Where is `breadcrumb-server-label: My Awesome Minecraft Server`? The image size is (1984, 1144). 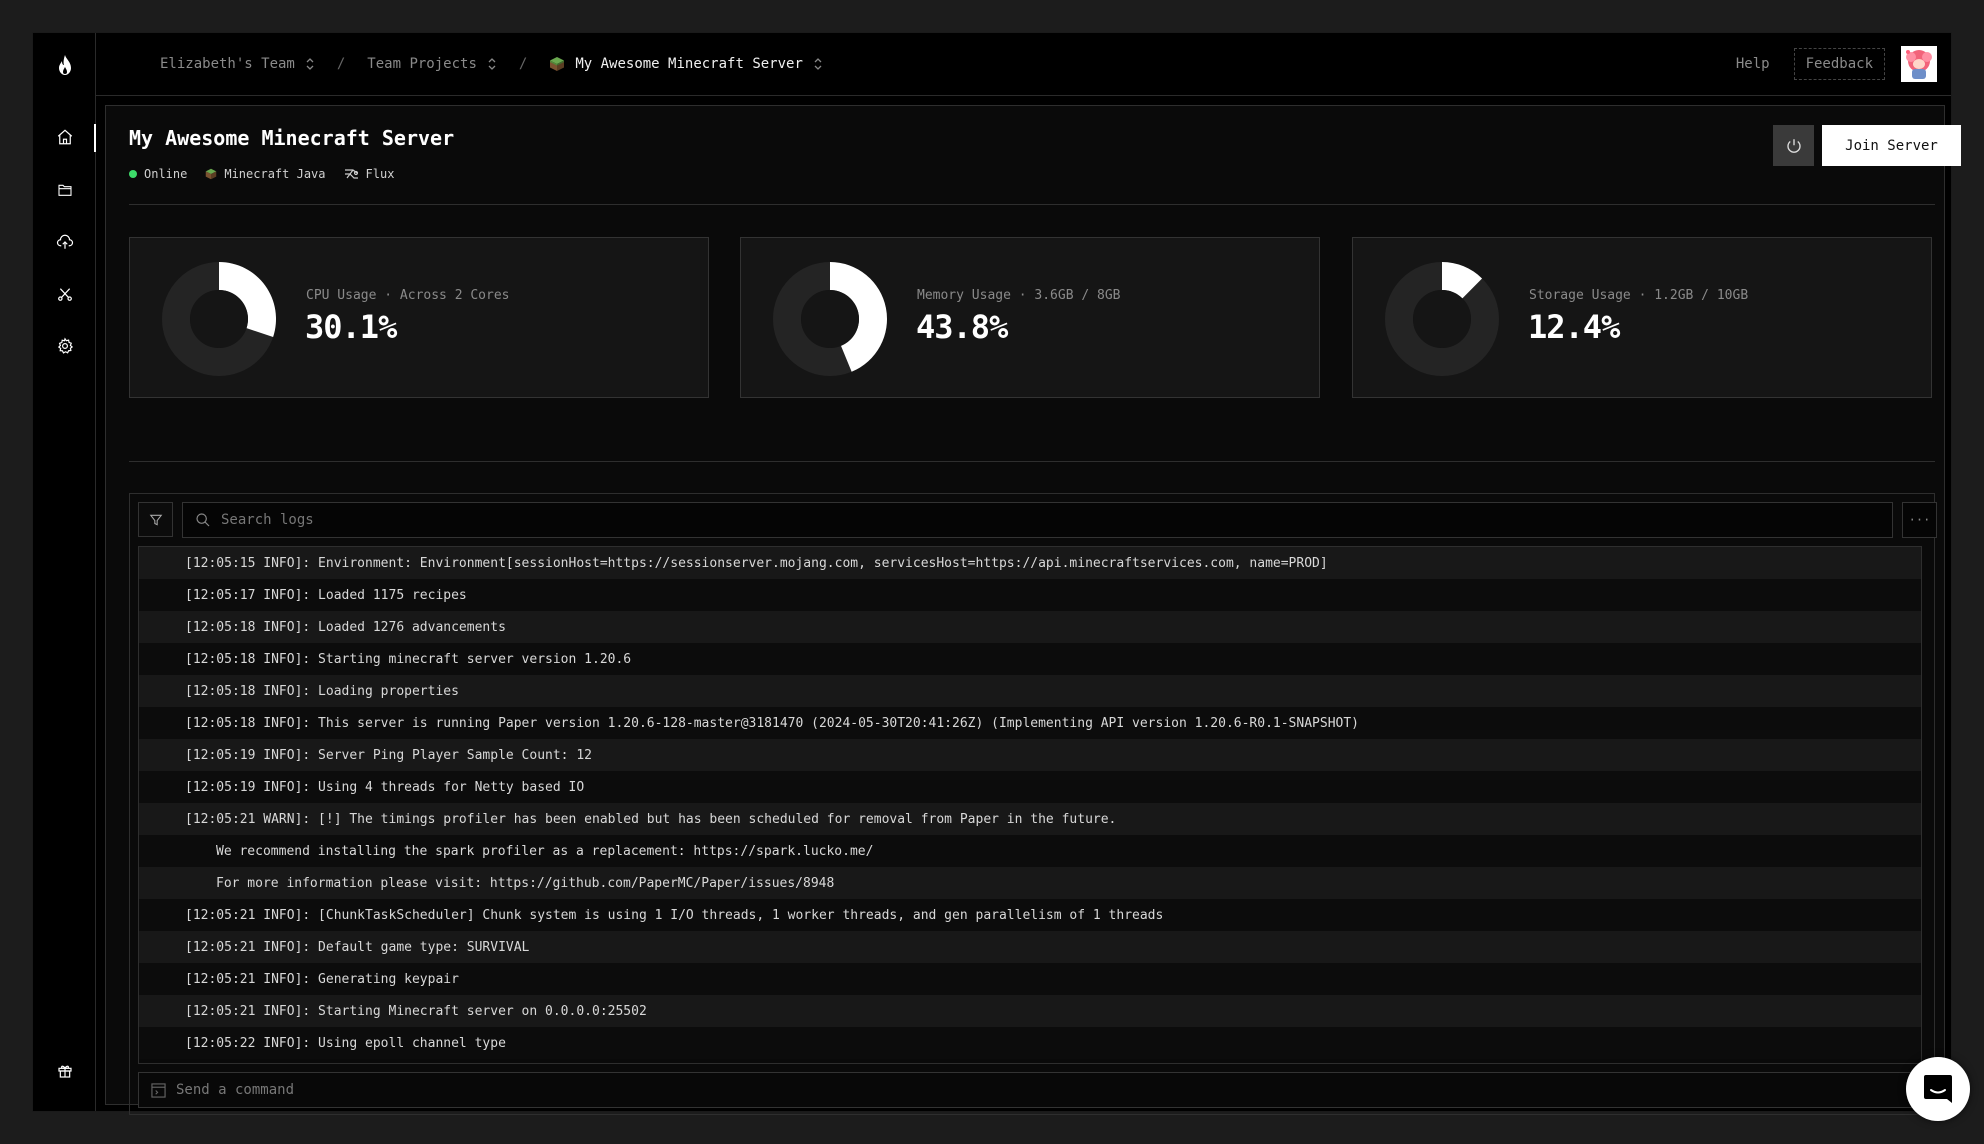 breadcrumb-server-label: My Awesome Minecraft Server is located at coordinates (689, 64).